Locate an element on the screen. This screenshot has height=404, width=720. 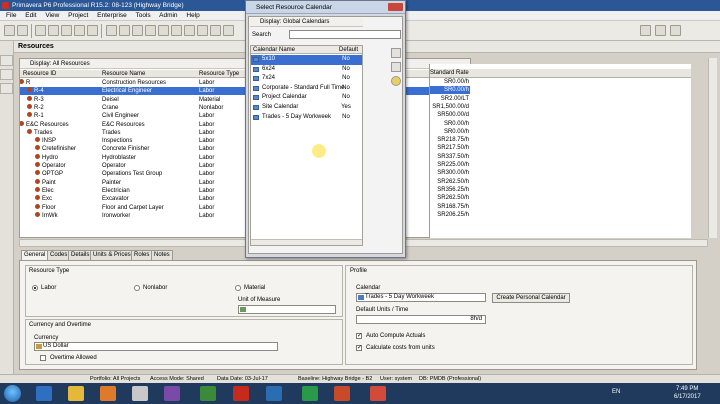
activities-icon is located at coordinates (150, 30).